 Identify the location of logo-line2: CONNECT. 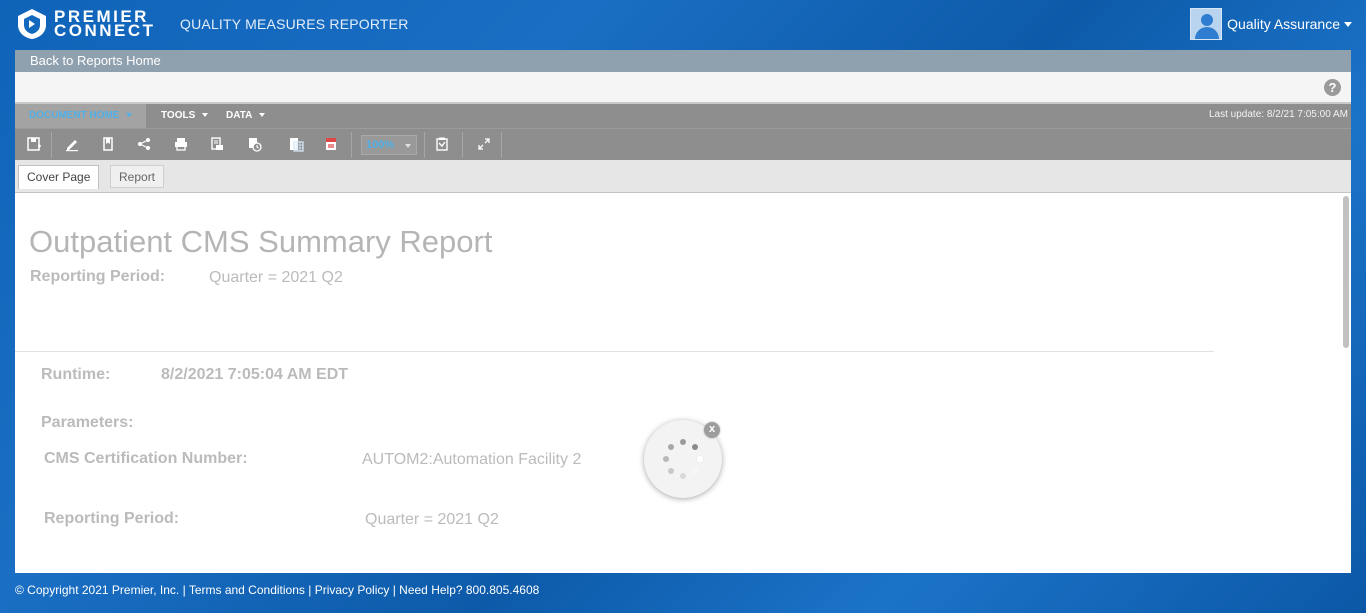
(105, 30).